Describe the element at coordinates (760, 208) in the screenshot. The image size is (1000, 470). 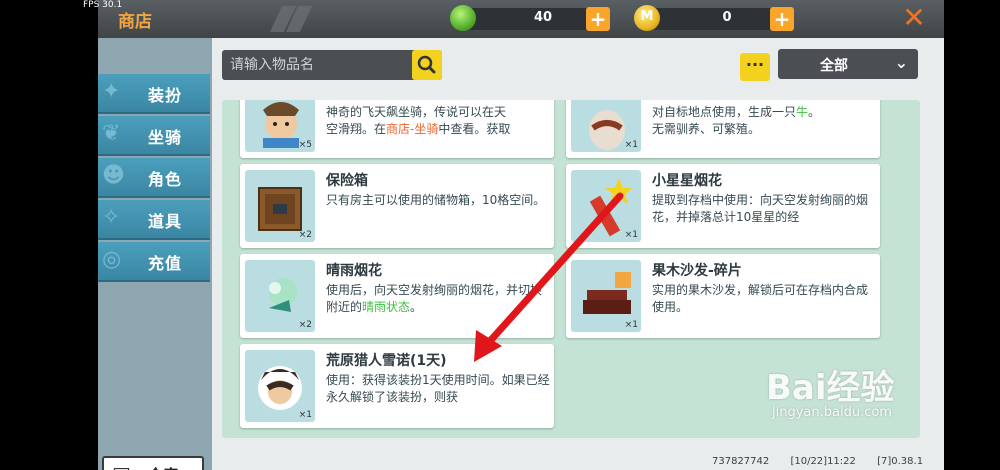
I see `item-description: 提取到存档中使用：向天空发射绚丽的烟花，并掉落总计10星星的经` at that location.